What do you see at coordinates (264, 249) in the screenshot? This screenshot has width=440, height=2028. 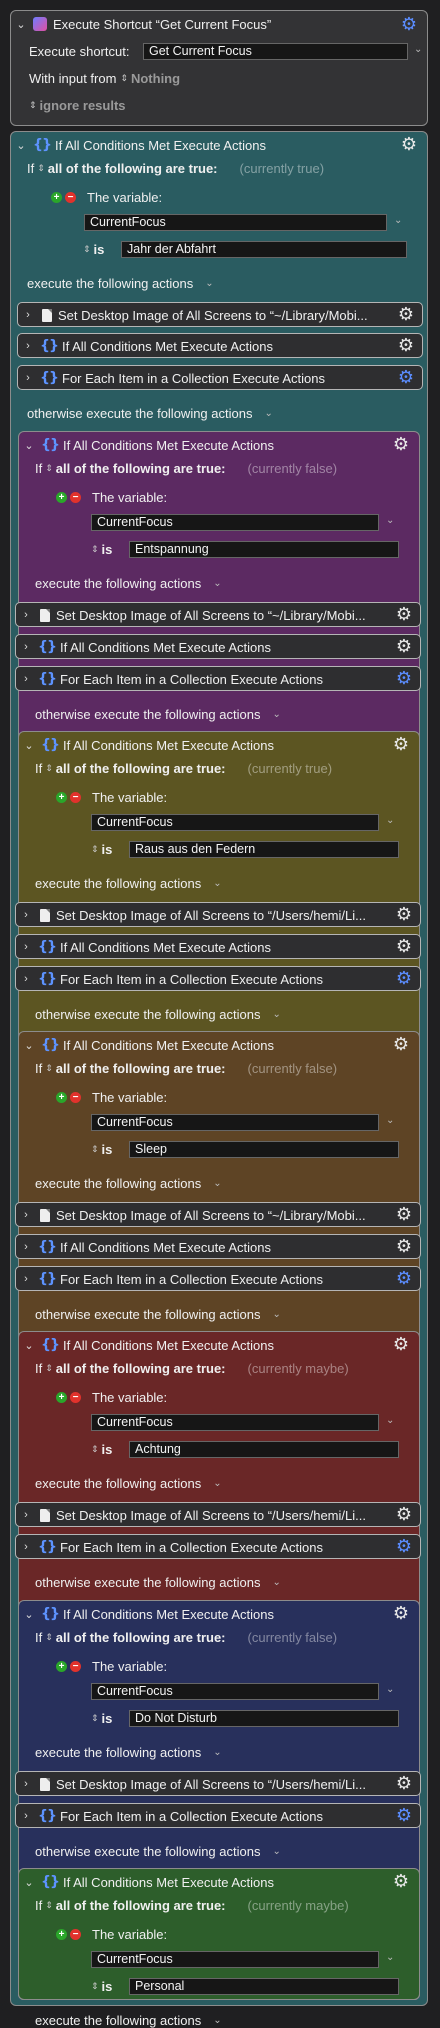 I see `condition-value-field: Jahr der Abfahrt` at bounding box center [264, 249].